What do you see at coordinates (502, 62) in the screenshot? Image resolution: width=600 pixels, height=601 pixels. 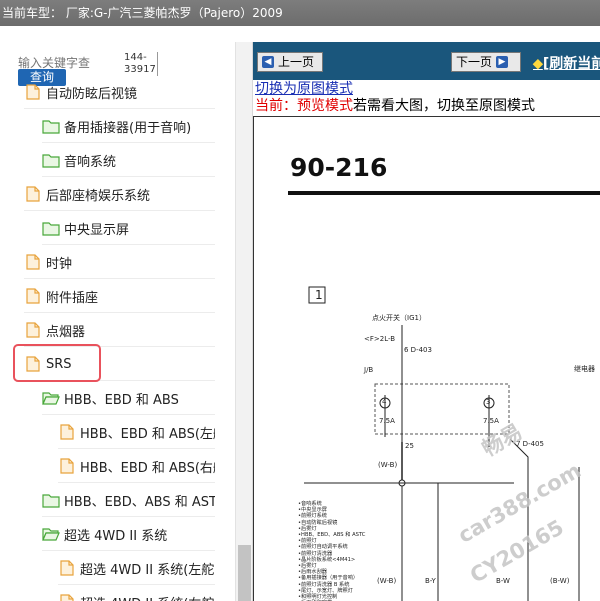 I see `right-arrow-icon: ▶` at bounding box center [502, 62].